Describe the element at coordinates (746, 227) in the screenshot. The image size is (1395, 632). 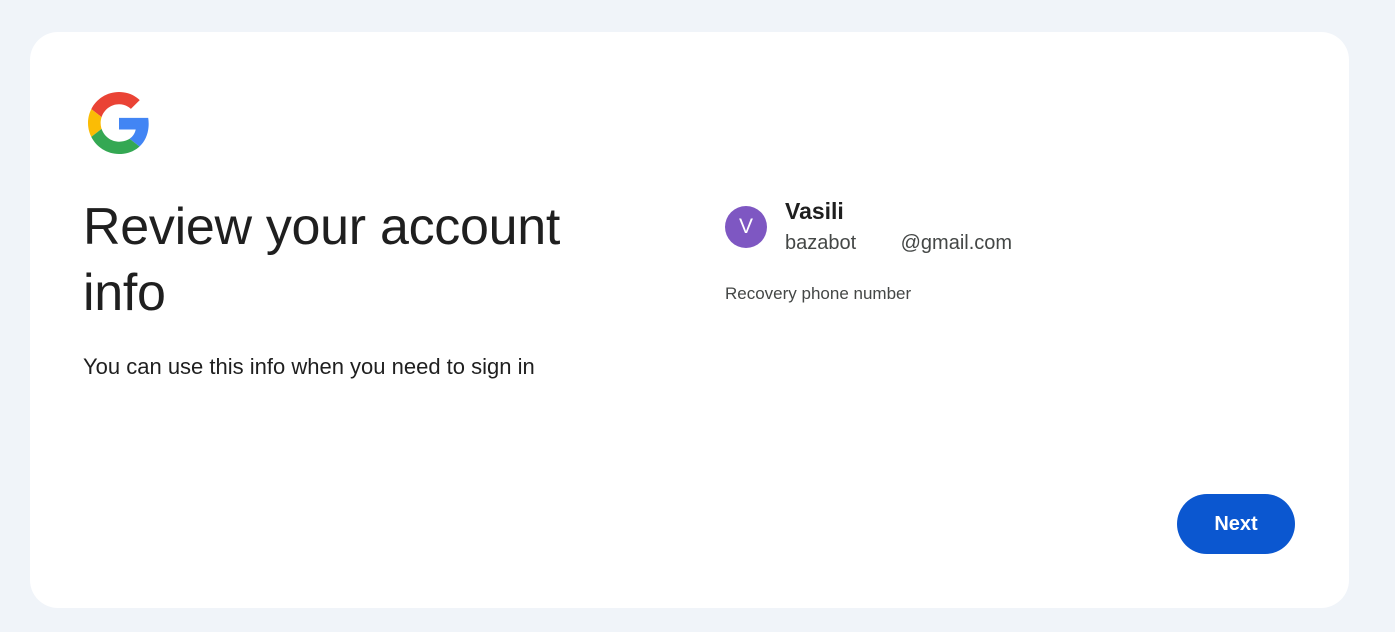
I see `avatar: V` at that location.